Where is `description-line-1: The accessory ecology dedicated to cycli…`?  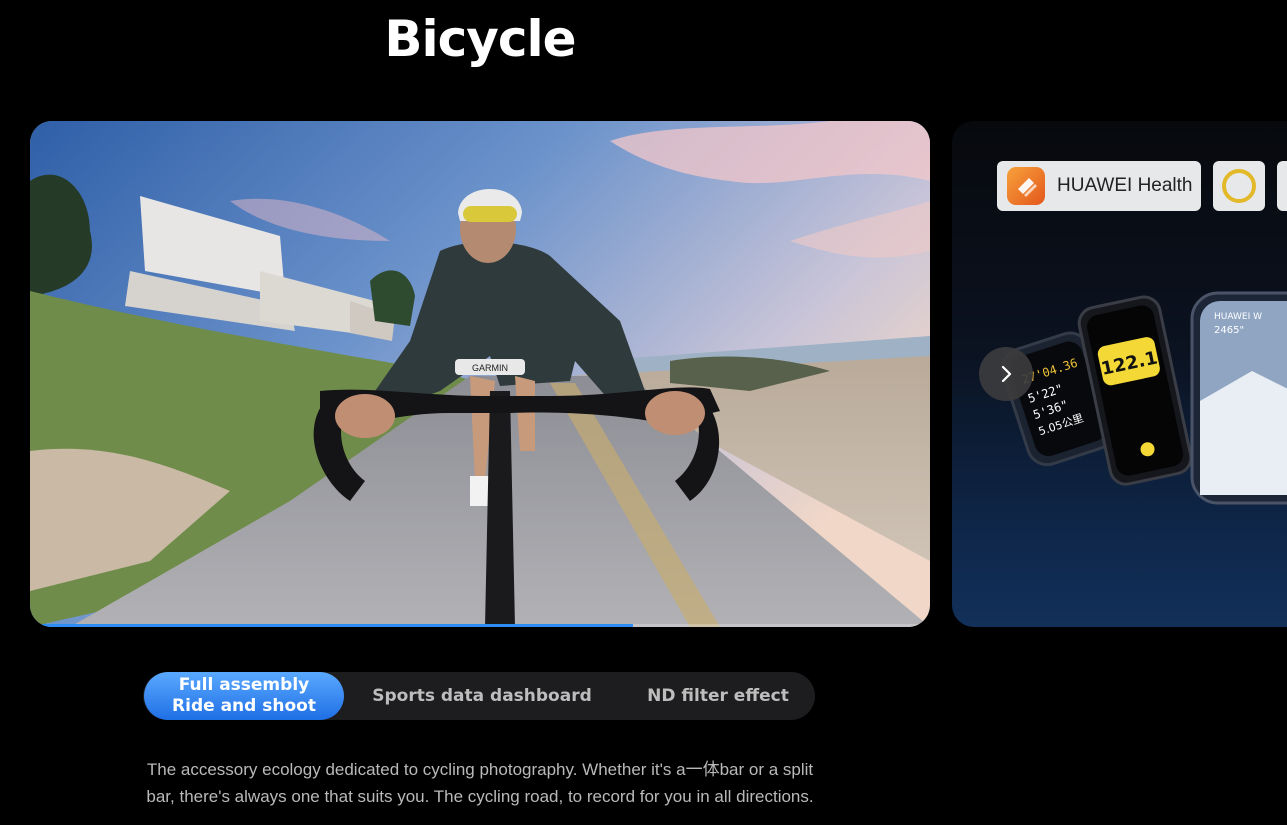 description-line-1: The accessory ecology dedicated to cycli… is located at coordinates (480, 769).